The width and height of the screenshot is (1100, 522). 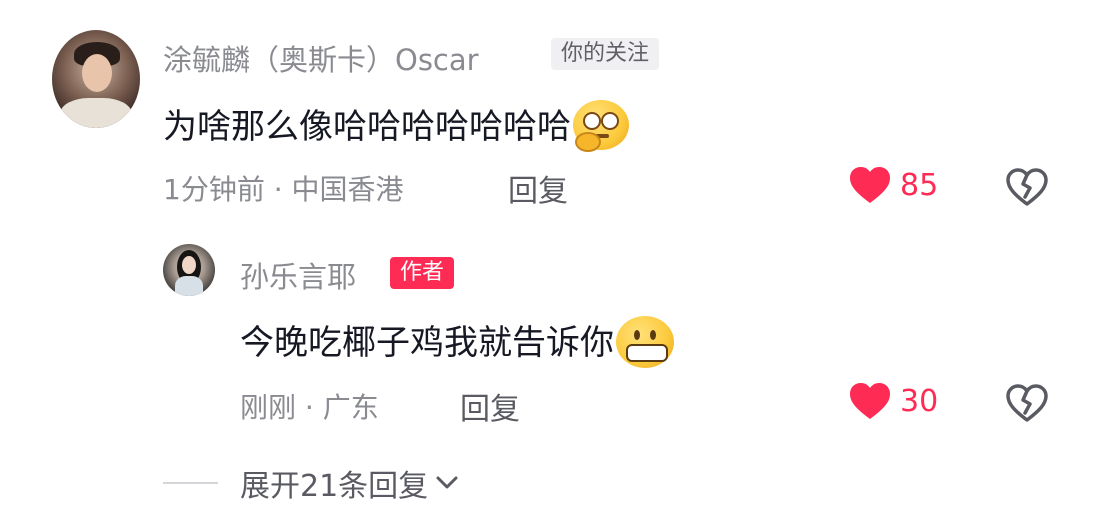 I want to click on avatar, so click(x=96, y=79).